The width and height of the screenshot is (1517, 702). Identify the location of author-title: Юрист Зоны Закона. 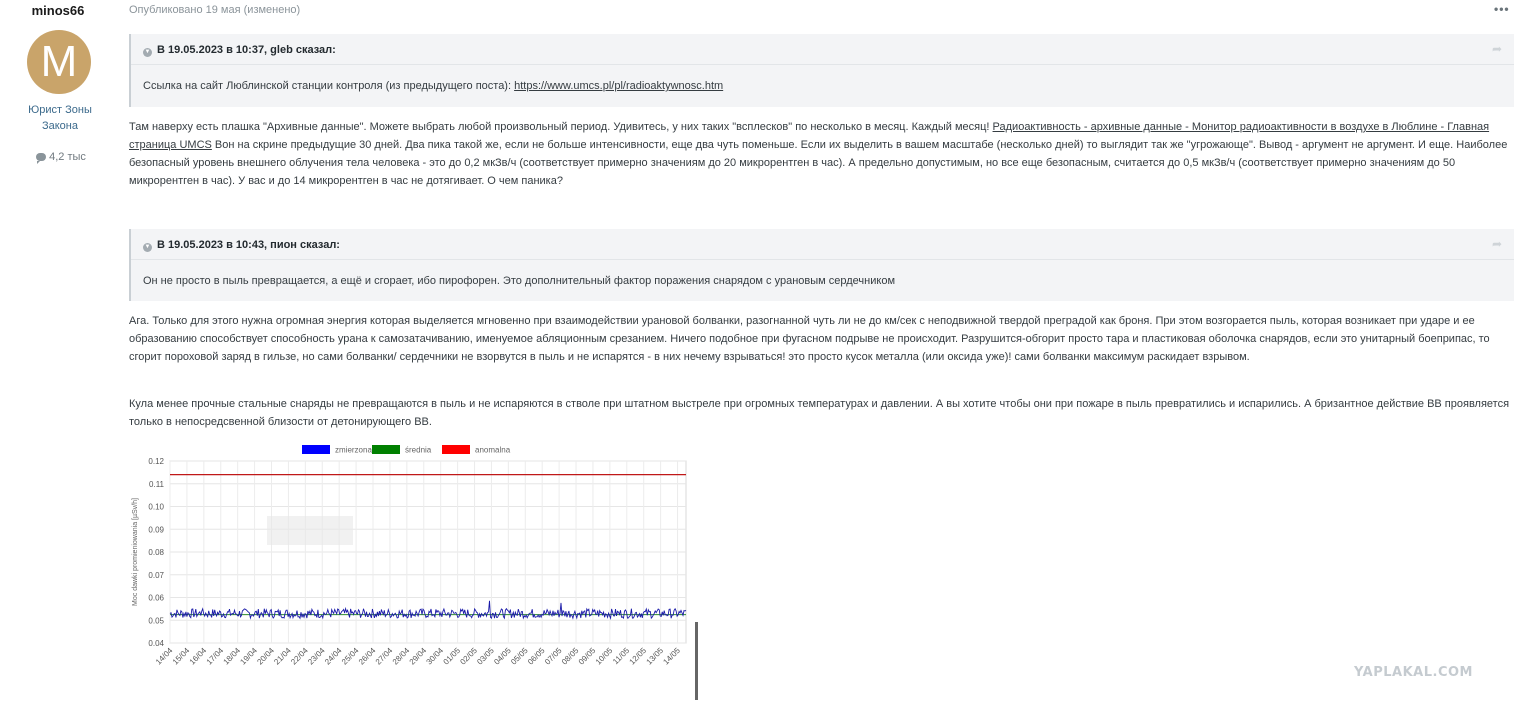
(60, 118).